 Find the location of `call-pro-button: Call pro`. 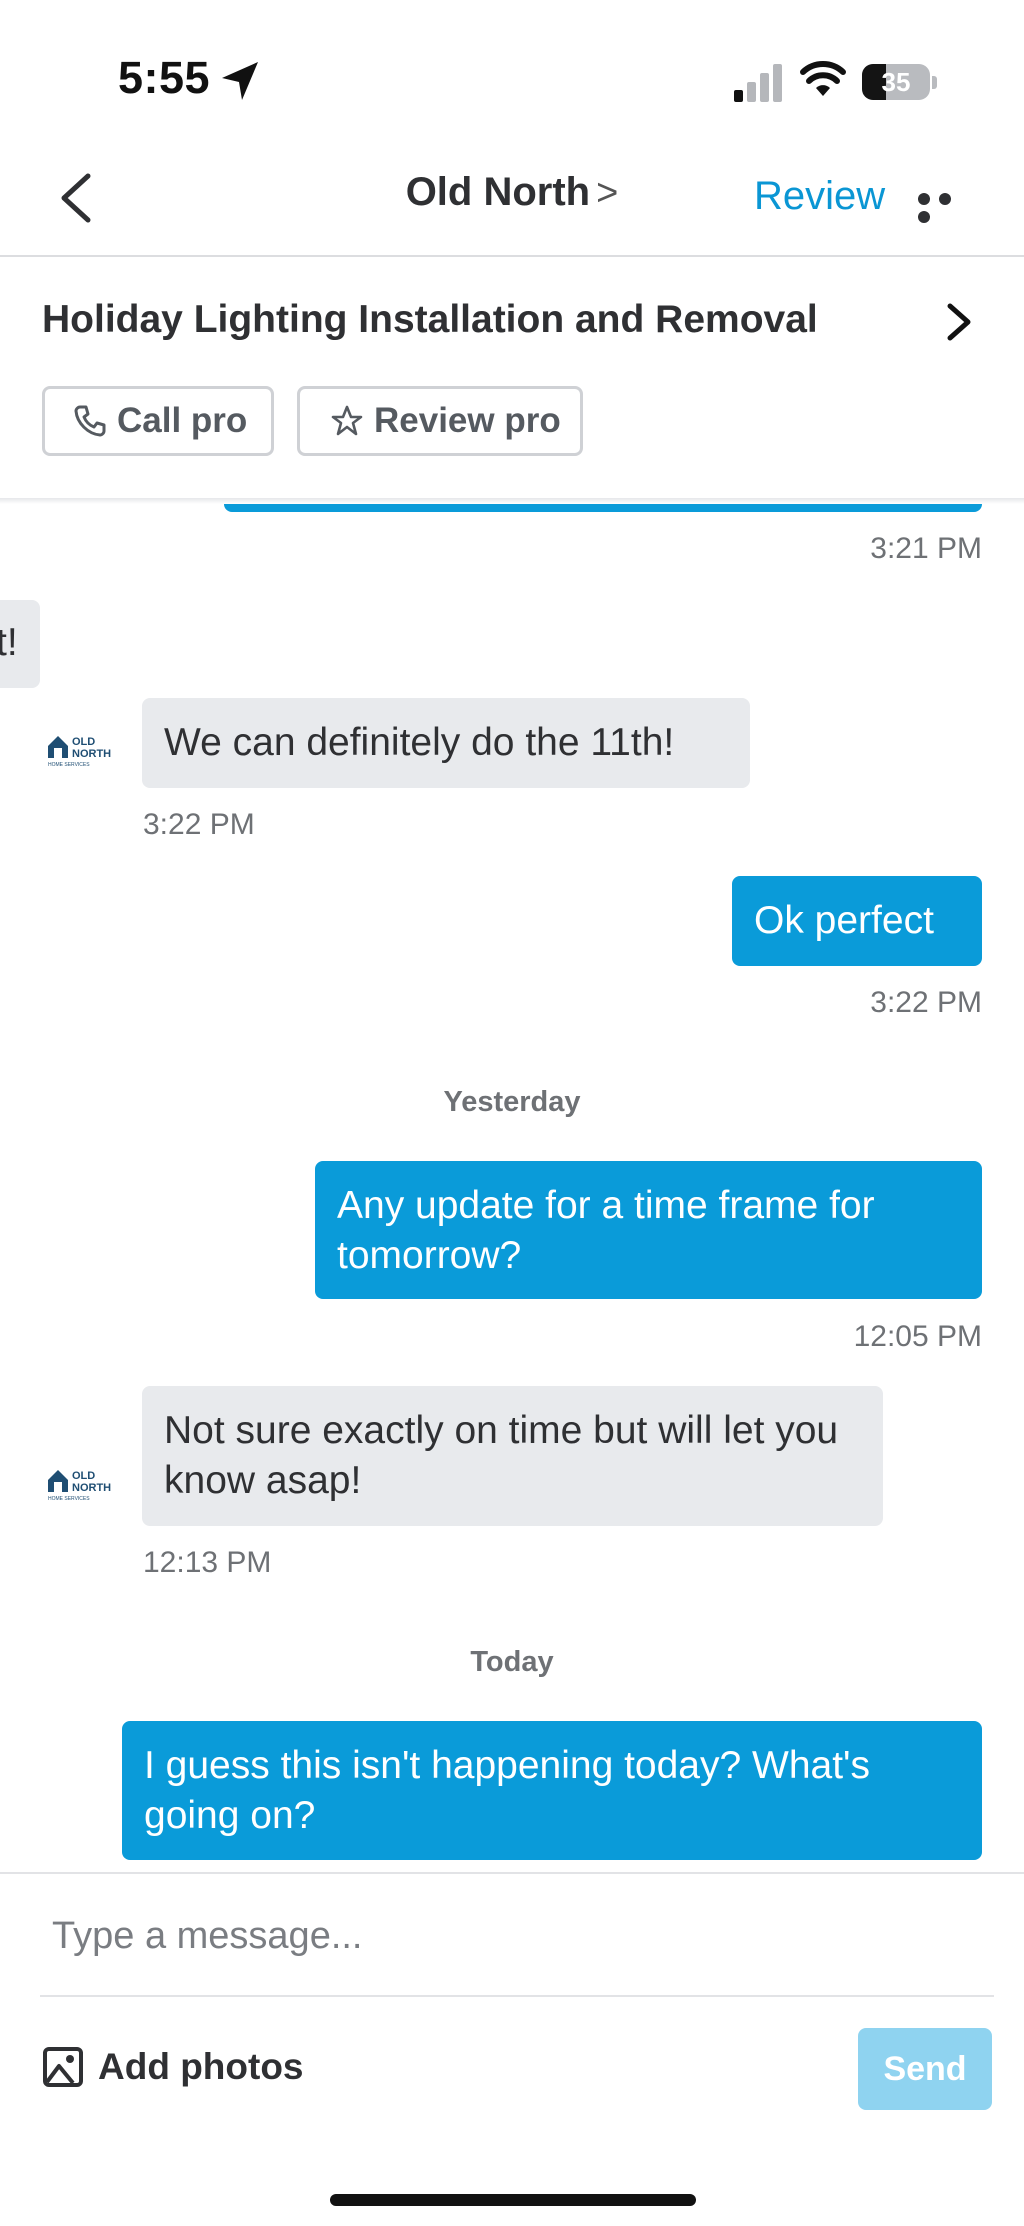

call-pro-button: Call pro is located at coordinates (158, 421).